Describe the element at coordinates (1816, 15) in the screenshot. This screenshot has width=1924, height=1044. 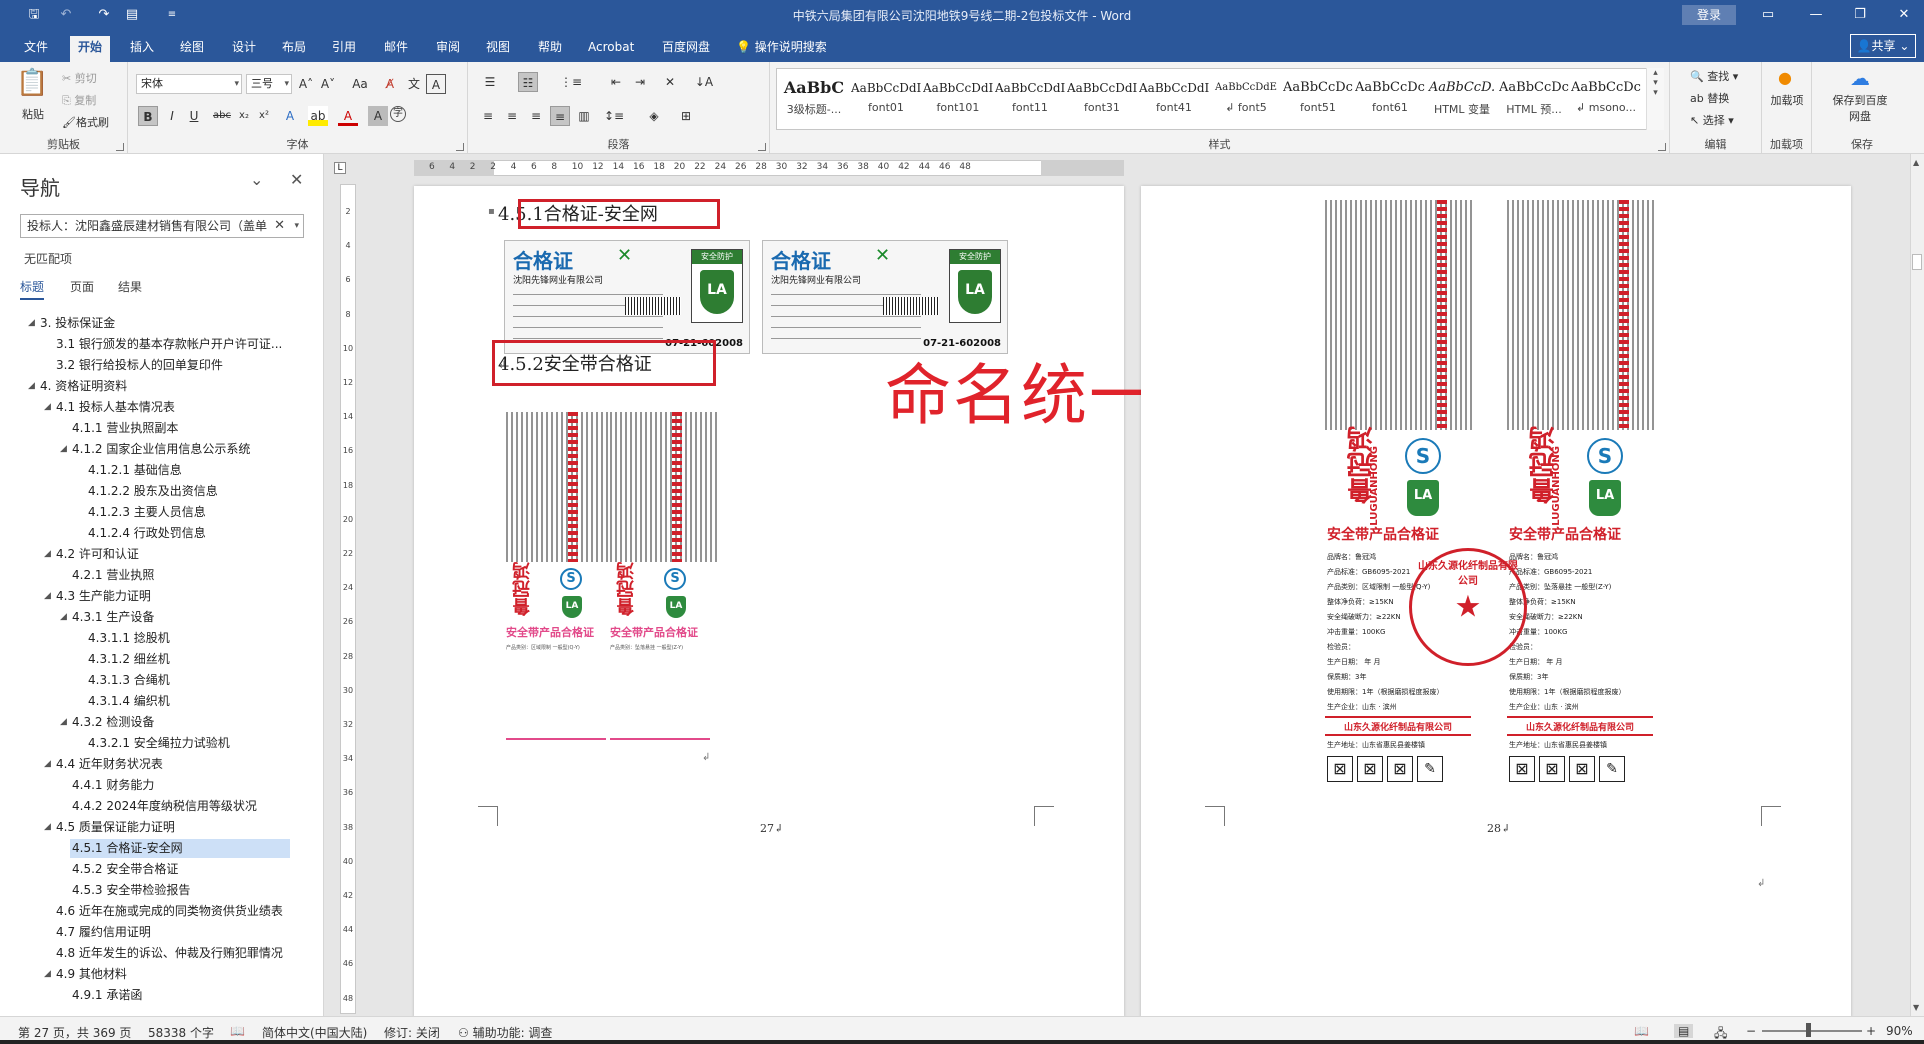
I see `minimize-icon: —` at that location.